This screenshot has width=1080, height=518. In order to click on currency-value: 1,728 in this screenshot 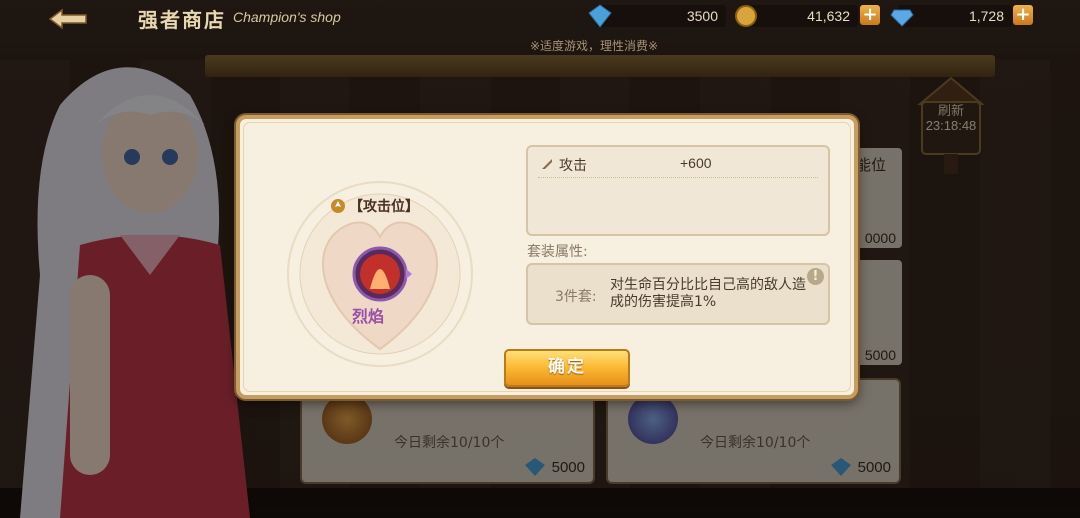, I will do `click(986, 16)`.